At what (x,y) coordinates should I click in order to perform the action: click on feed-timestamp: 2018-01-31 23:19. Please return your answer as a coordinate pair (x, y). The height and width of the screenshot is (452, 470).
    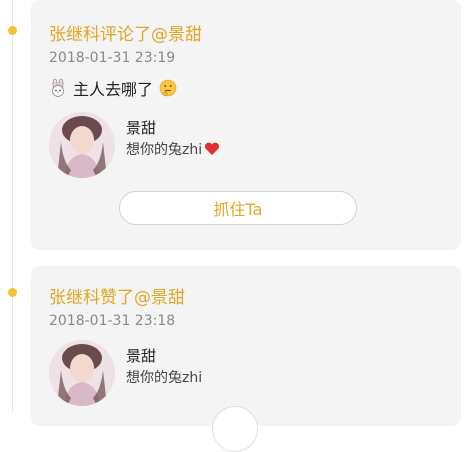
    Looking at the image, I should click on (112, 58).